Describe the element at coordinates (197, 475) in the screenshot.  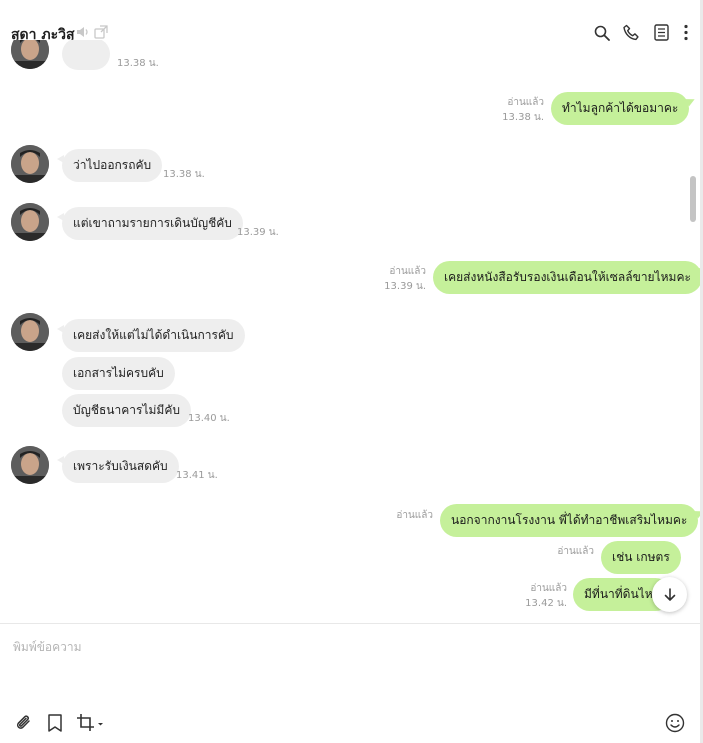
I see `message-time: 13.41 น.` at that location.